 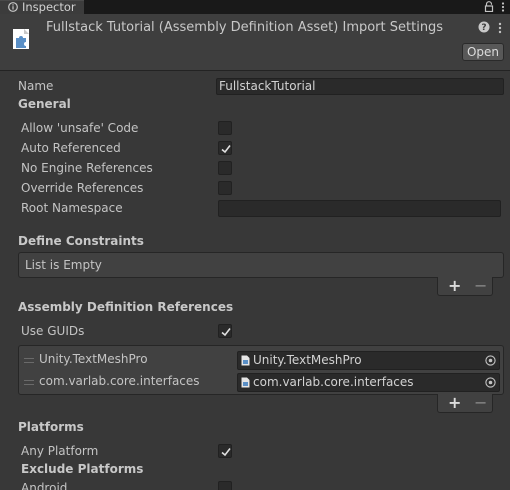 I want to click on define-constraints-footer: + −, so click(x=465, y=286).